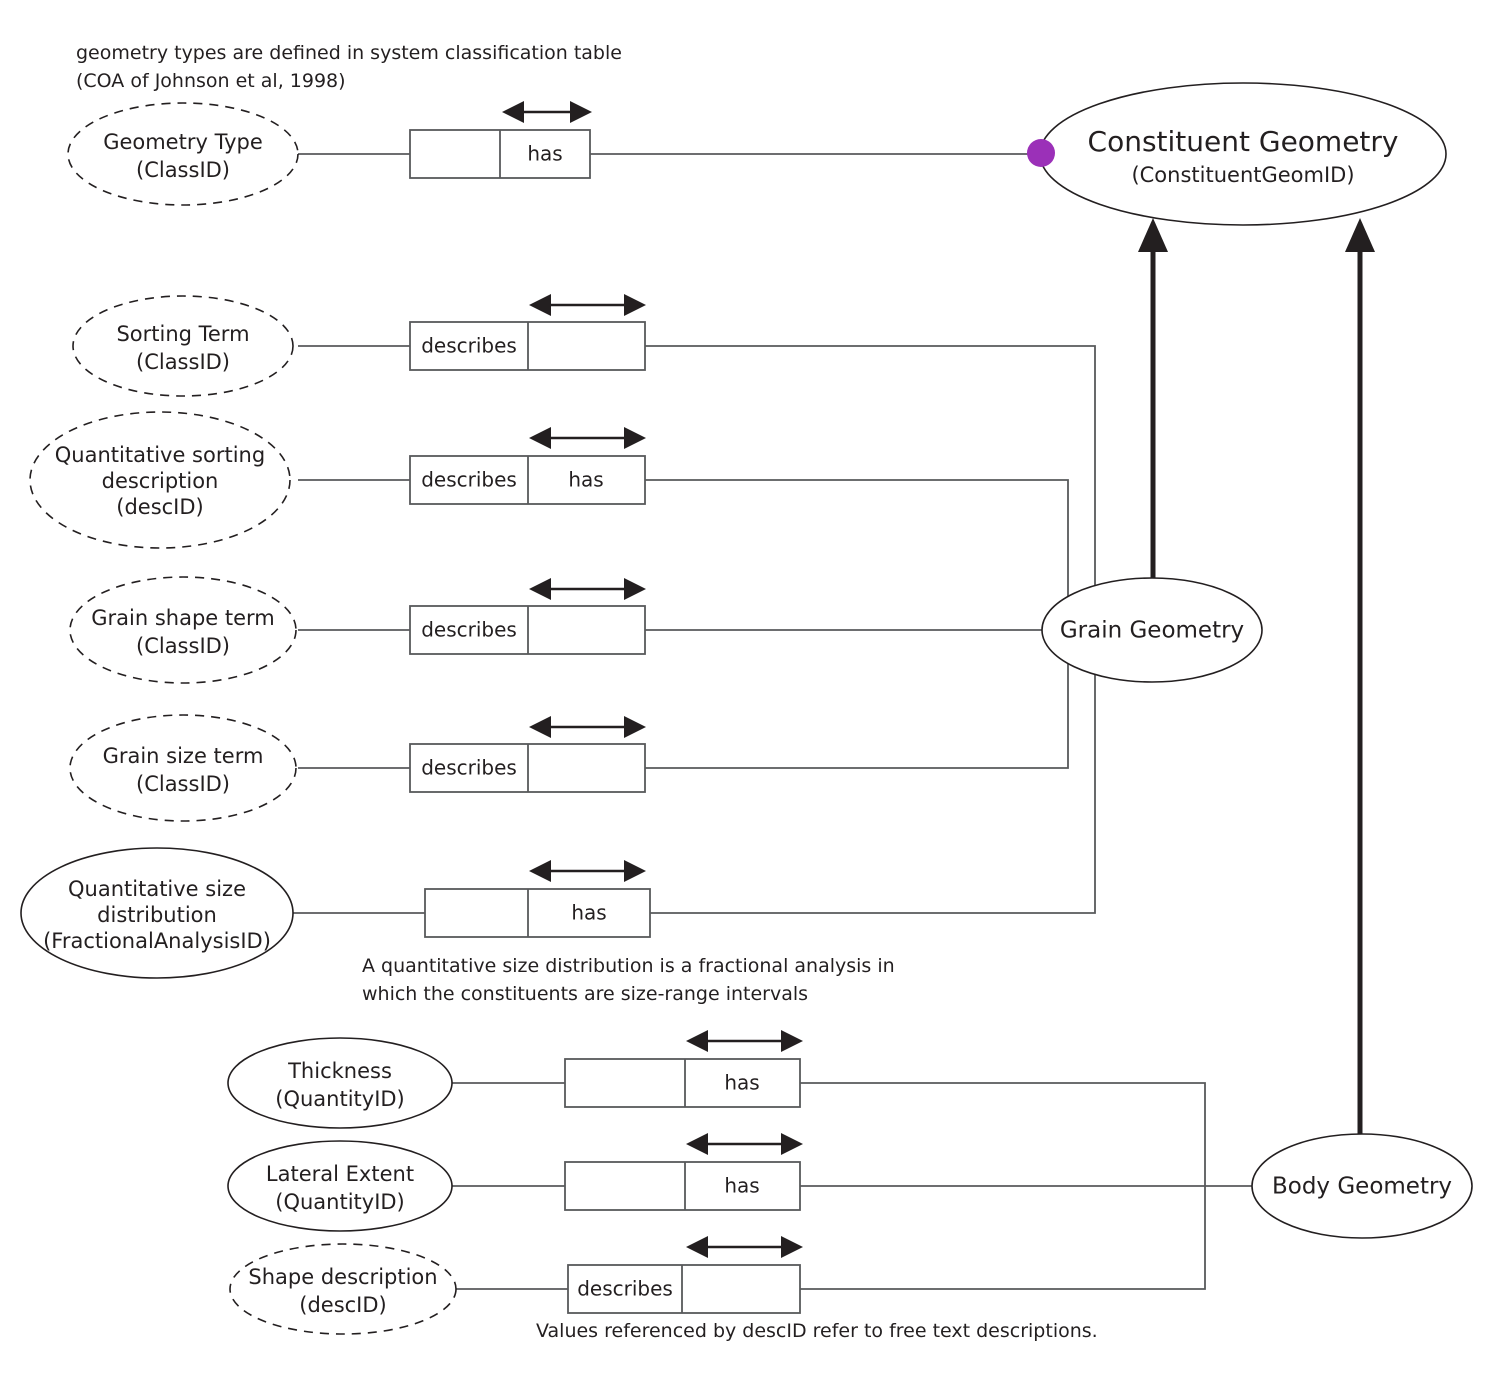 Image resolution: width=1500 pixels, height=1380 pixels. Describe the element at coordinates (697, 1041) in the screenshot. I see `rel-thickness-arrow-left` at that location.